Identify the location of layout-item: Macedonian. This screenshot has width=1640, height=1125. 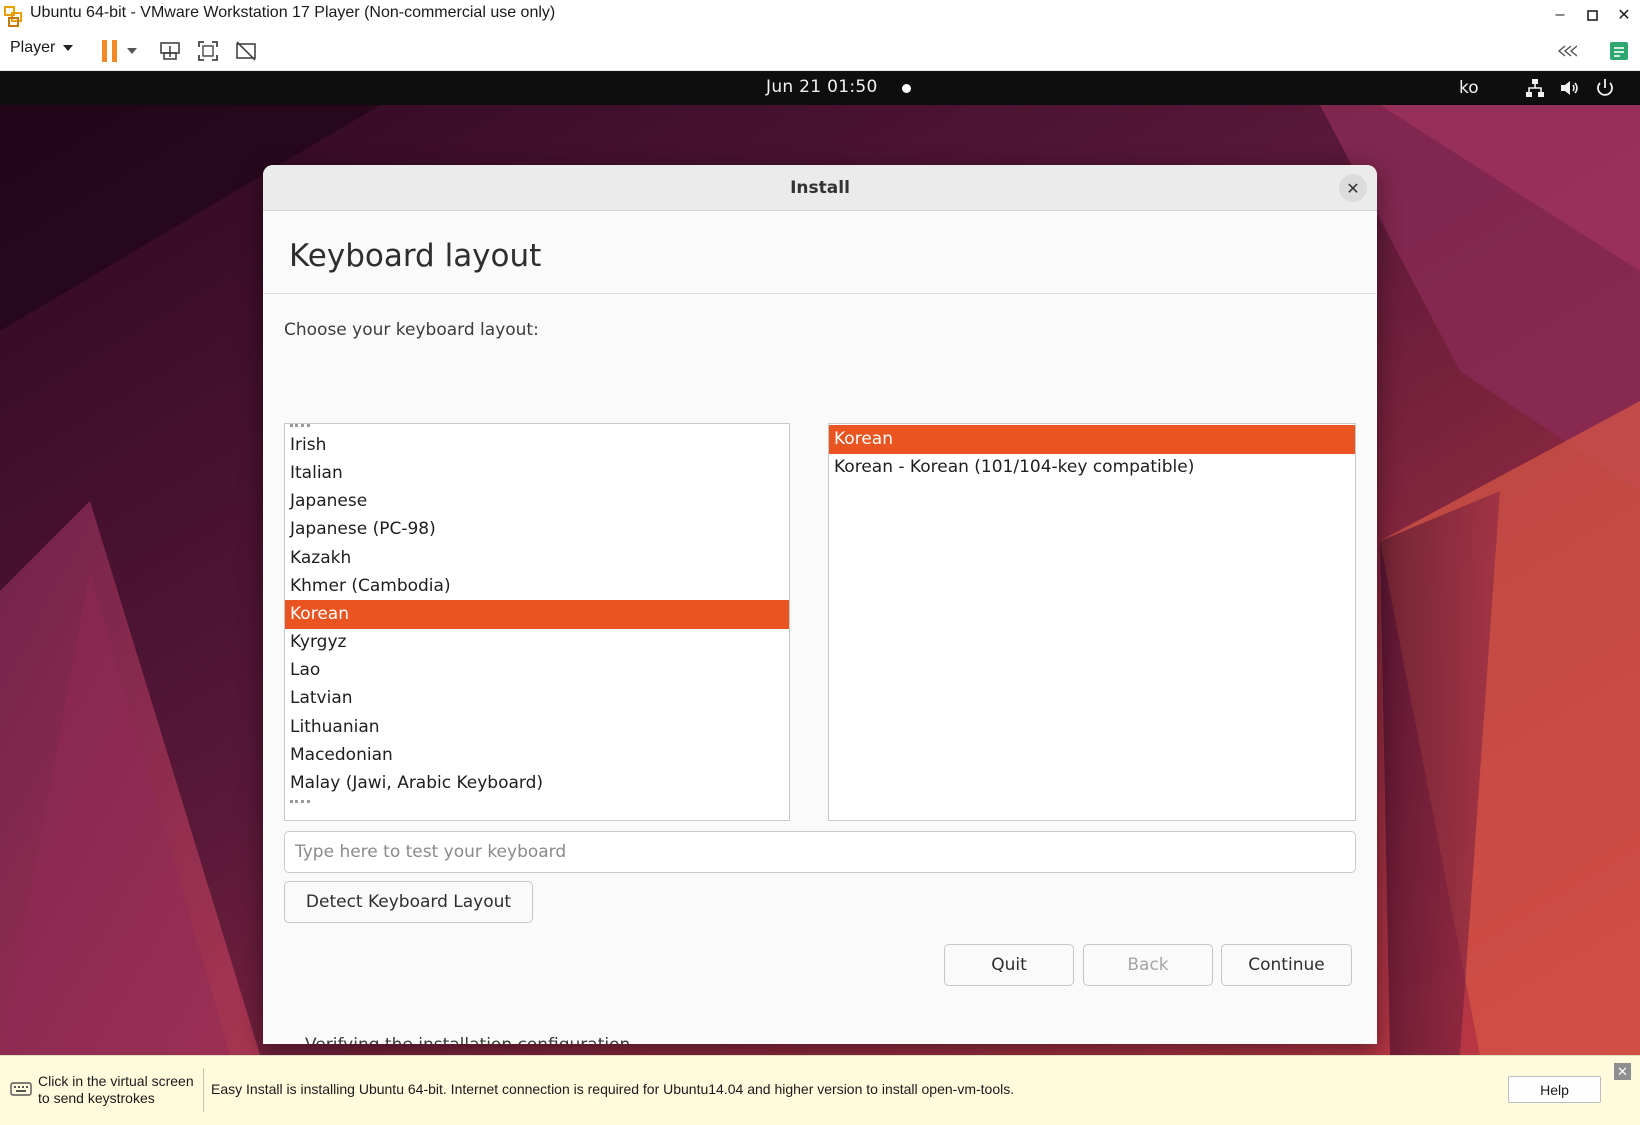
(537, 755).